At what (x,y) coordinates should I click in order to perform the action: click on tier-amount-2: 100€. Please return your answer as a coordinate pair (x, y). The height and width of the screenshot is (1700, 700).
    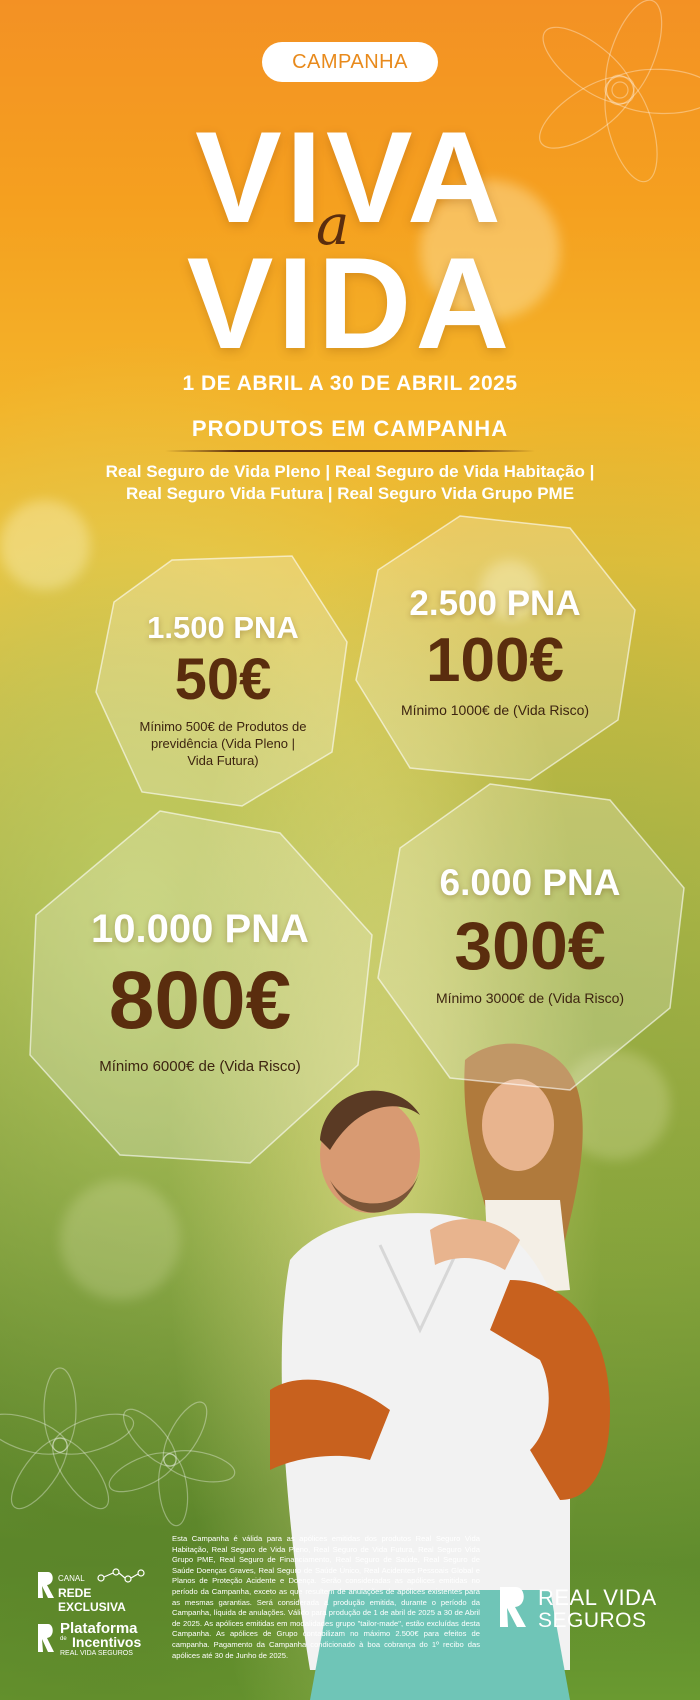
    Looking at the image, I should click on (495, 660).